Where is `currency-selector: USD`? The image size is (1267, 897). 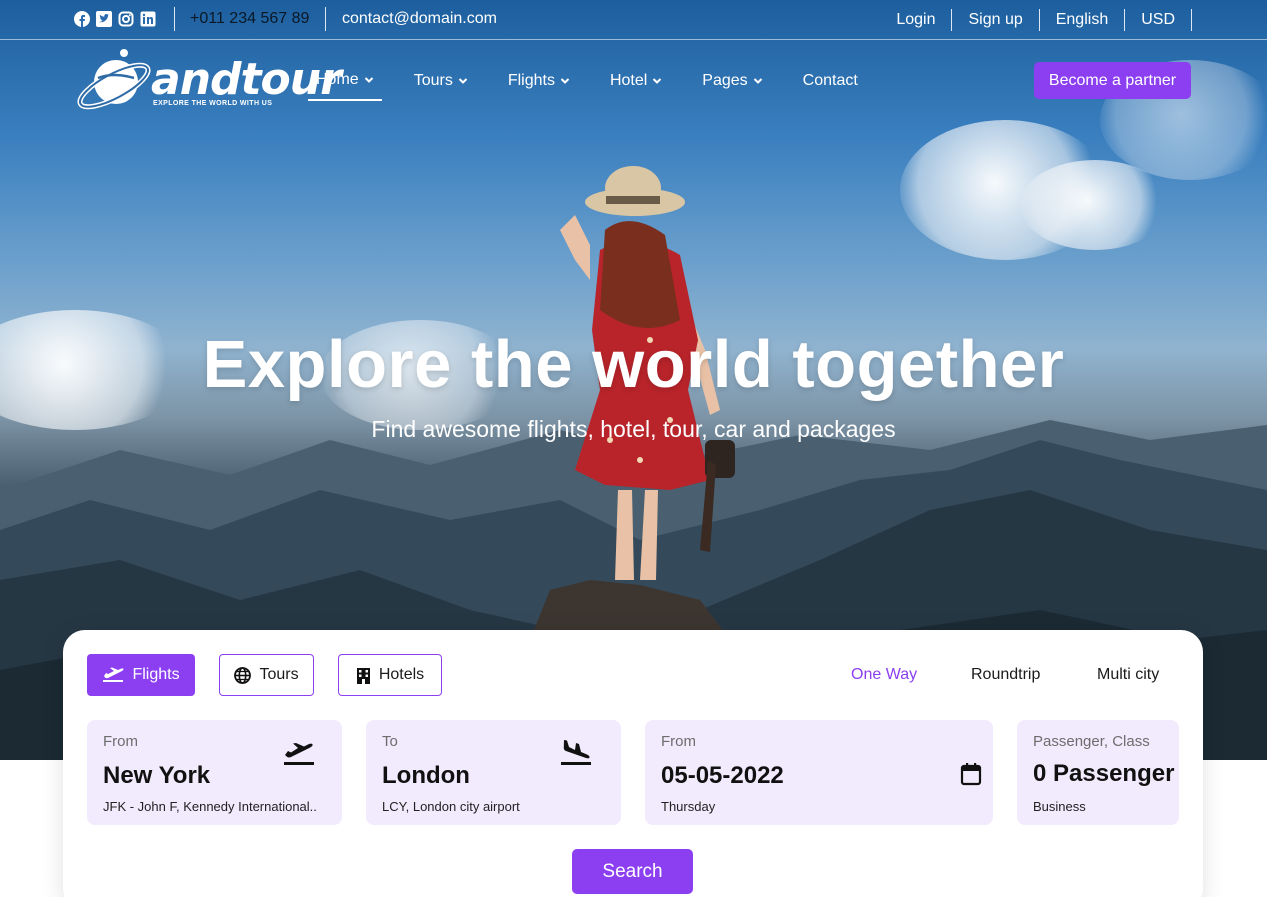
currency-selector: USD is located at coordinates (1158, 20).